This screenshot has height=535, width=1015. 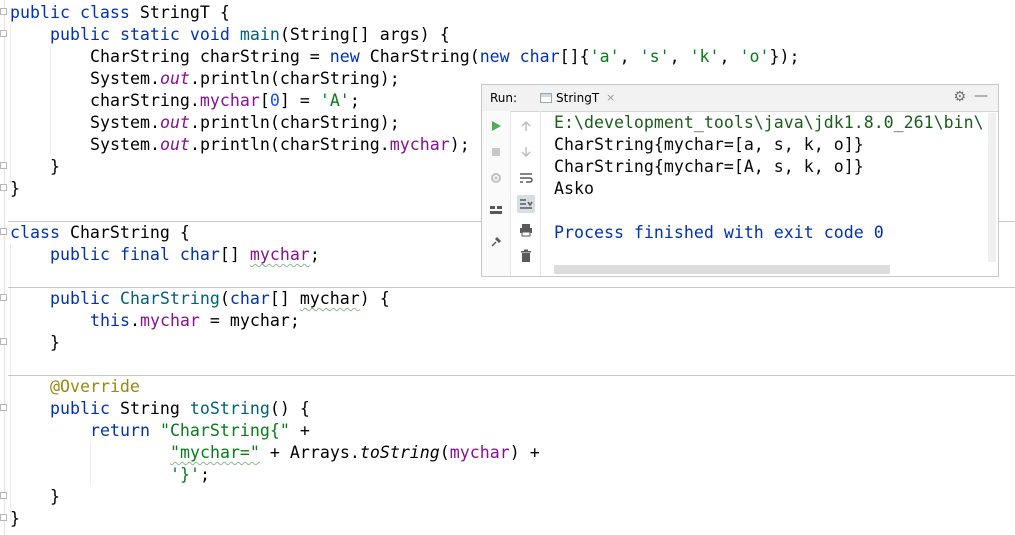 I want to click on console-exit-message: Process finished with exit code 0, so click(x=719, y=232).